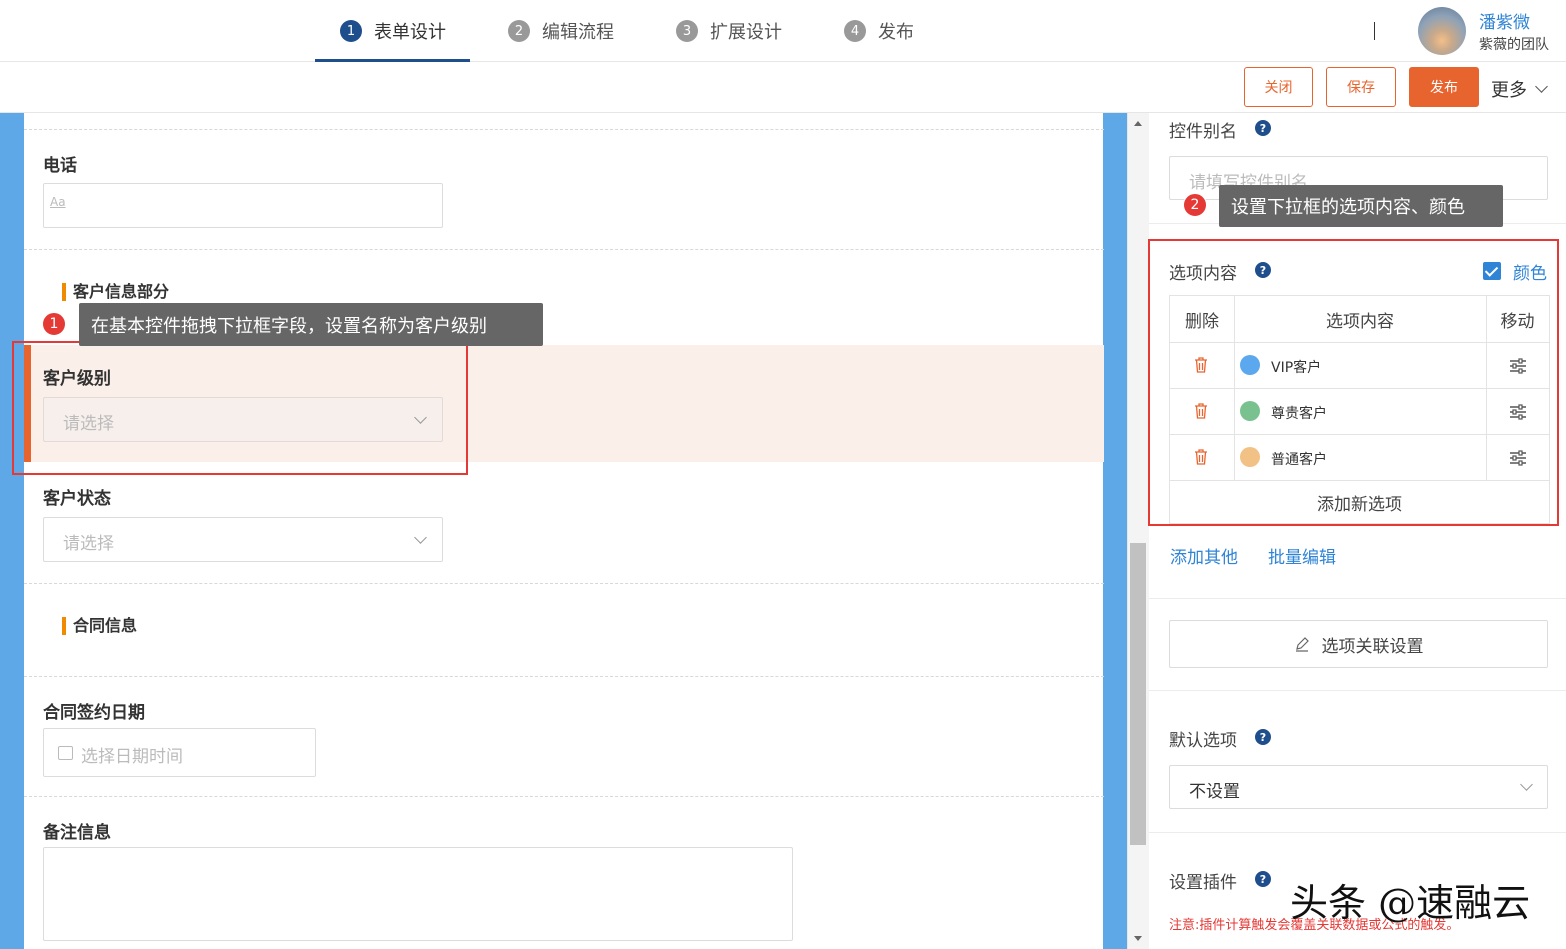  I want to click on default-option-select: 不设置, so click(1358, 787).